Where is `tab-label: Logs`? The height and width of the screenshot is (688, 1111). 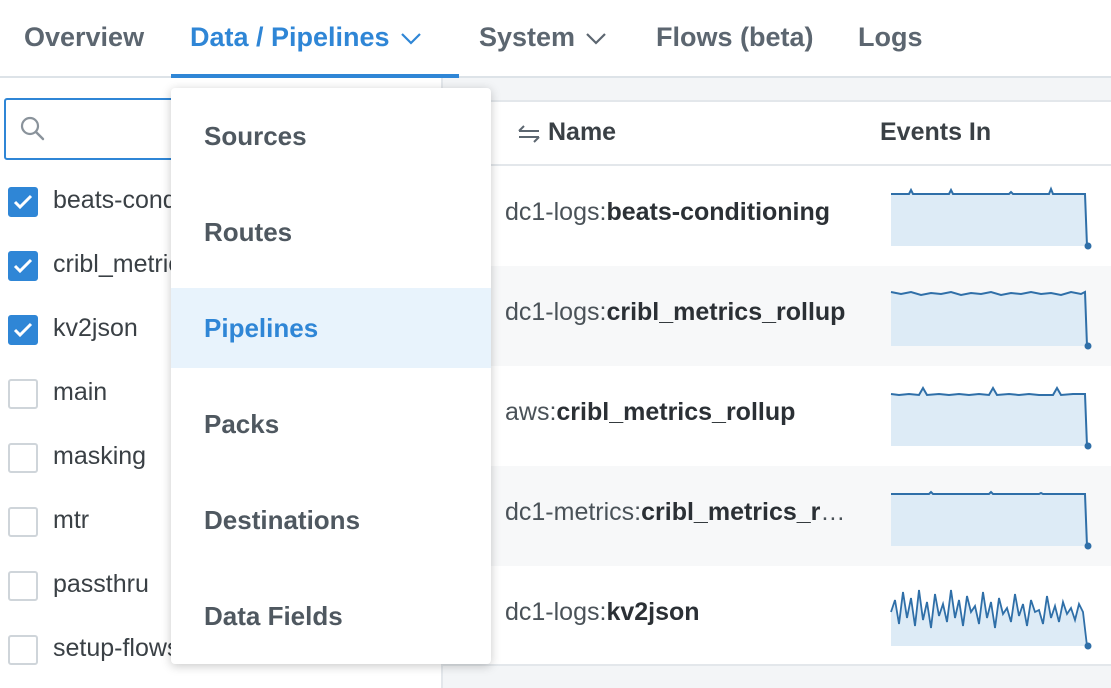
tab-label: Logs is located at coordinates (890, 37).